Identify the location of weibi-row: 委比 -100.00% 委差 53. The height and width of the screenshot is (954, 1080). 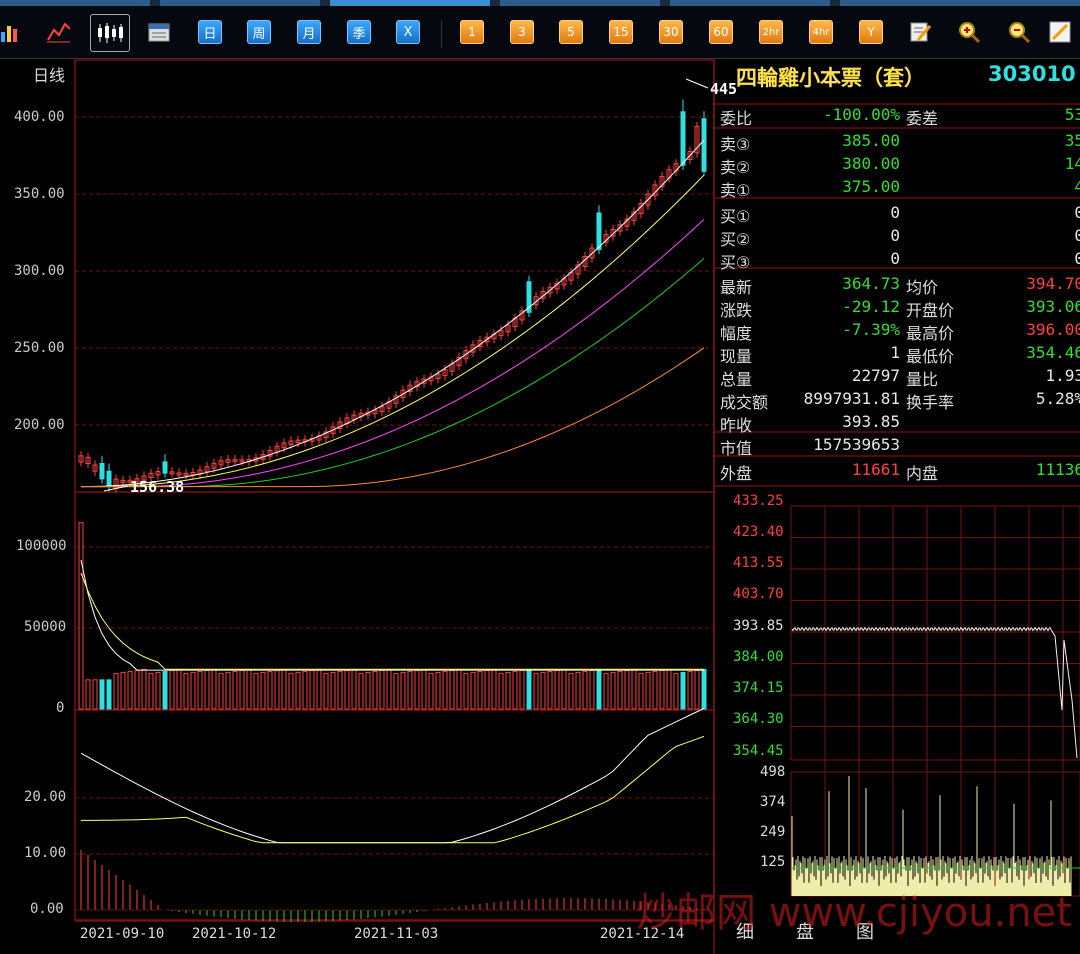
(897, 116).